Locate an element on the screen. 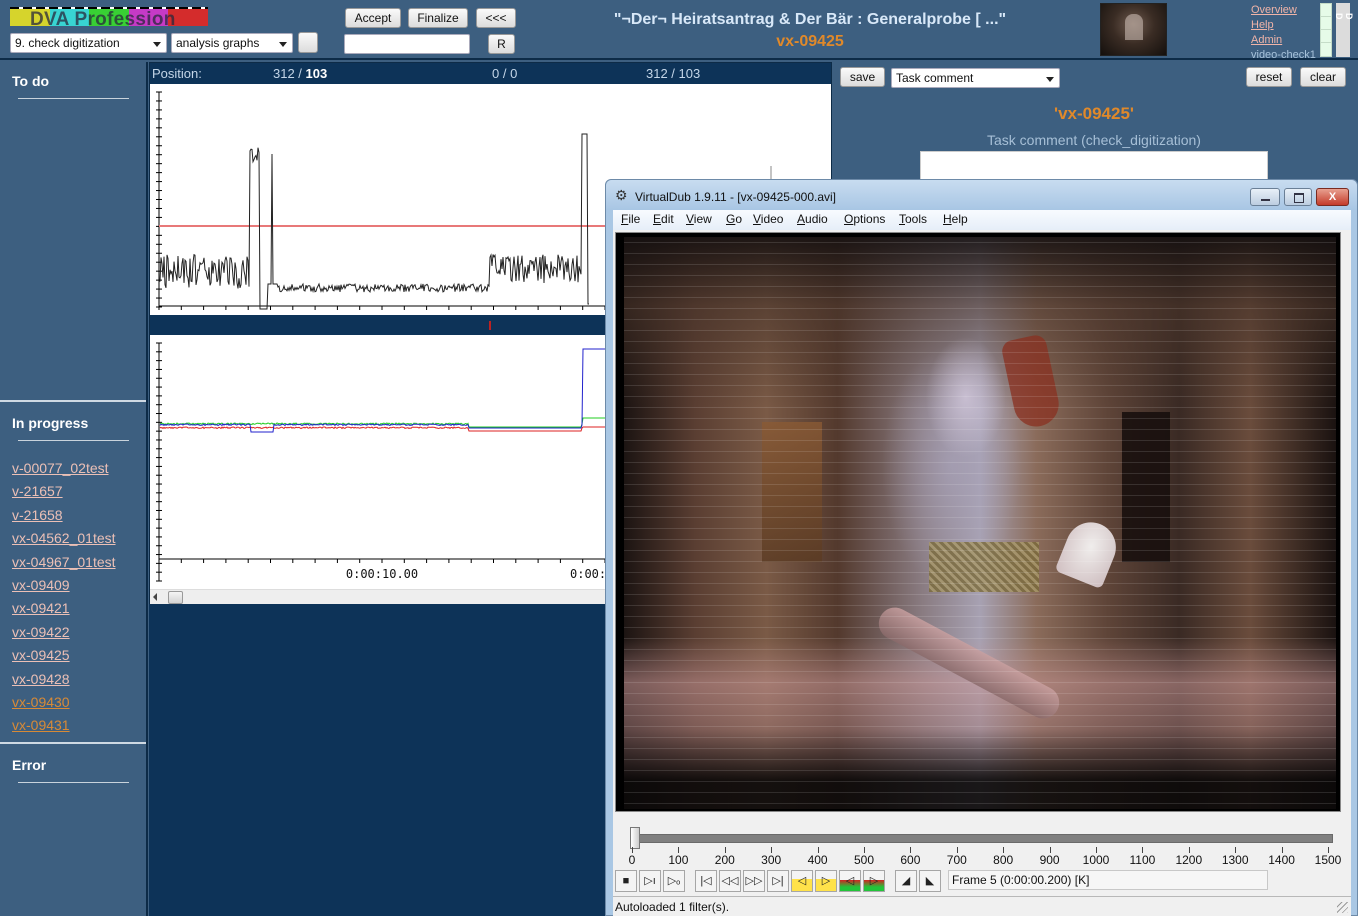  minimize-button is located at coordinates (1265, 197).